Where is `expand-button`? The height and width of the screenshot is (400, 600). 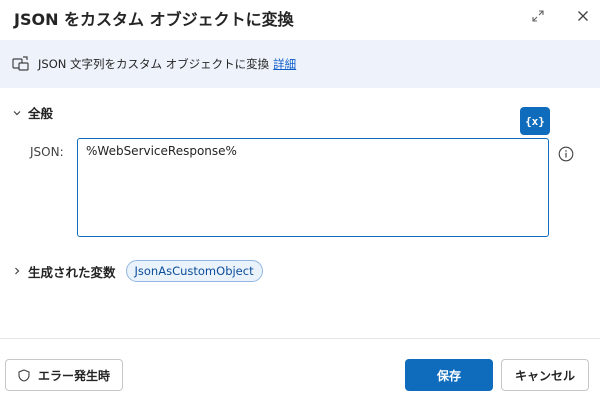
expand-button is located at coordinates (538, 16).